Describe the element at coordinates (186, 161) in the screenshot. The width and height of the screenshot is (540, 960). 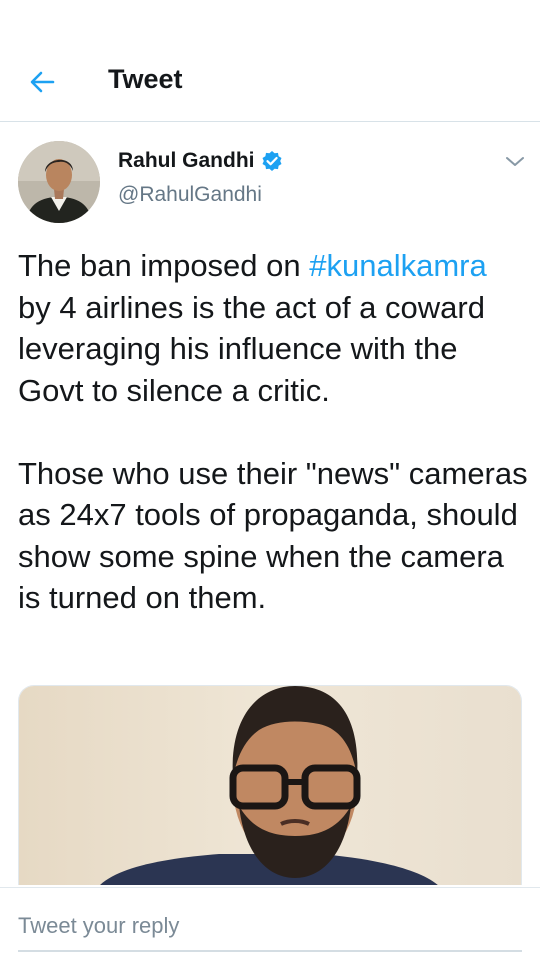
I see `display-name: Rahul Gandhi` at that location.